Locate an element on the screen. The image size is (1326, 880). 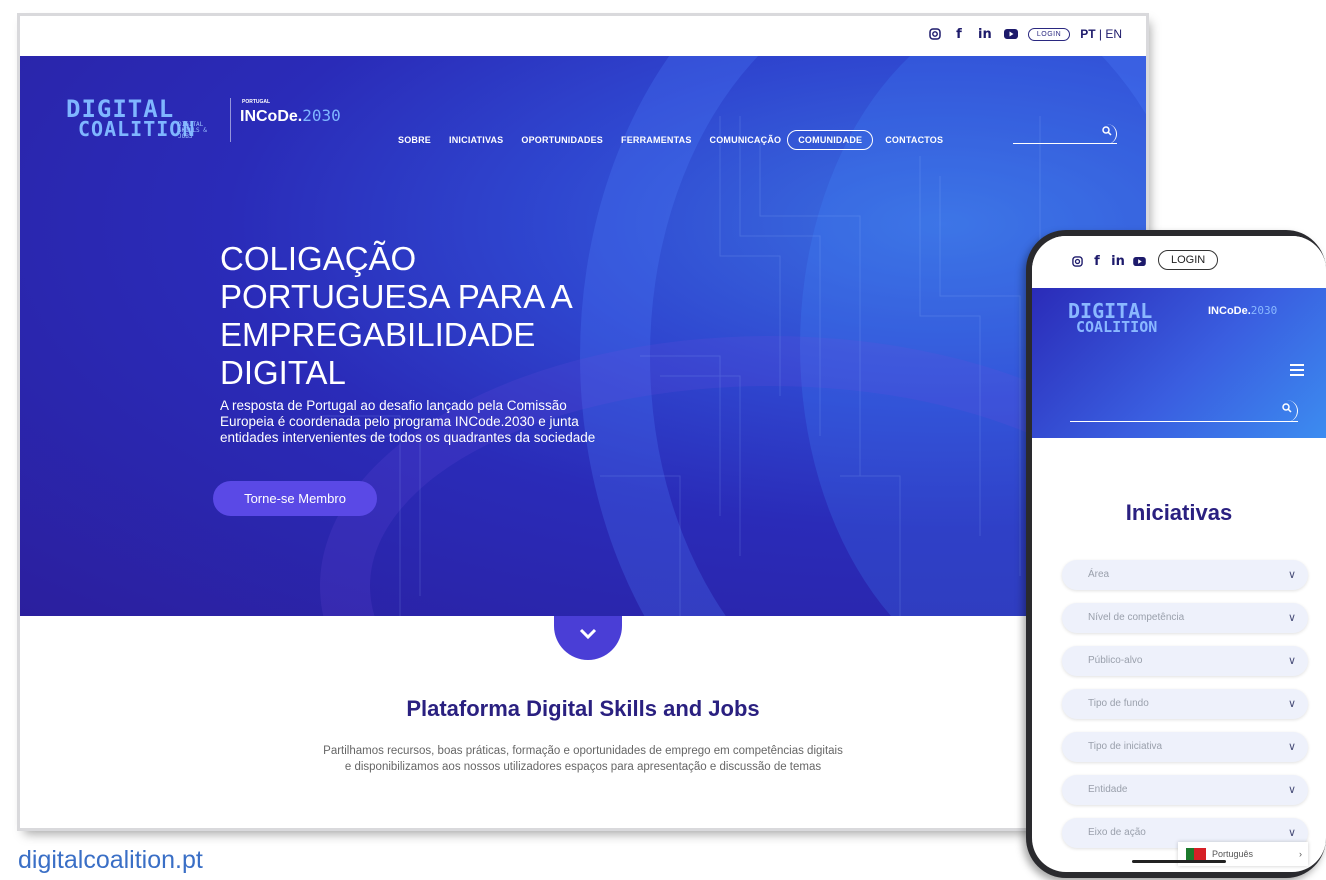
filter-label: Tipo de fundo is located at coordinates (1118, 703).